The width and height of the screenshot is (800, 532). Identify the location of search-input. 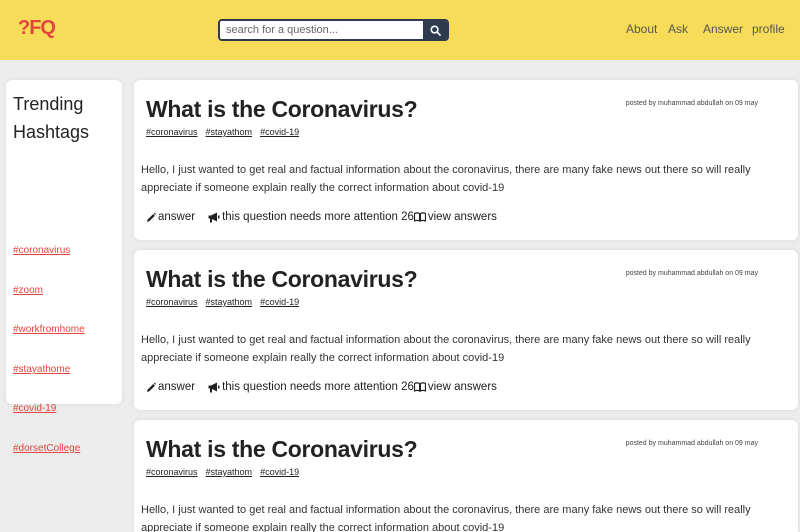
(321, 30).